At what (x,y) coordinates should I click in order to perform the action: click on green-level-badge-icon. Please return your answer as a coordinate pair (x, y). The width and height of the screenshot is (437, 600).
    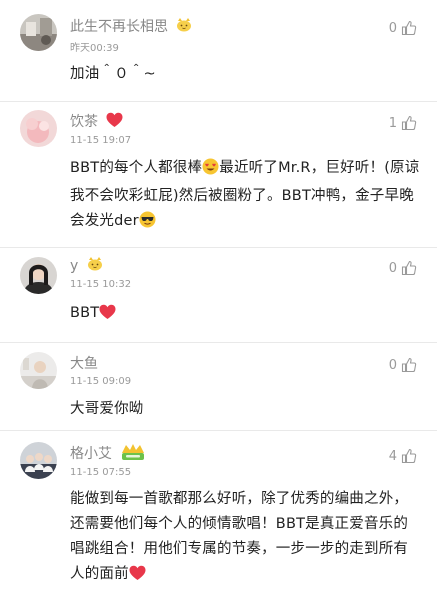
    Looking at the image, I should click on (133, 454).